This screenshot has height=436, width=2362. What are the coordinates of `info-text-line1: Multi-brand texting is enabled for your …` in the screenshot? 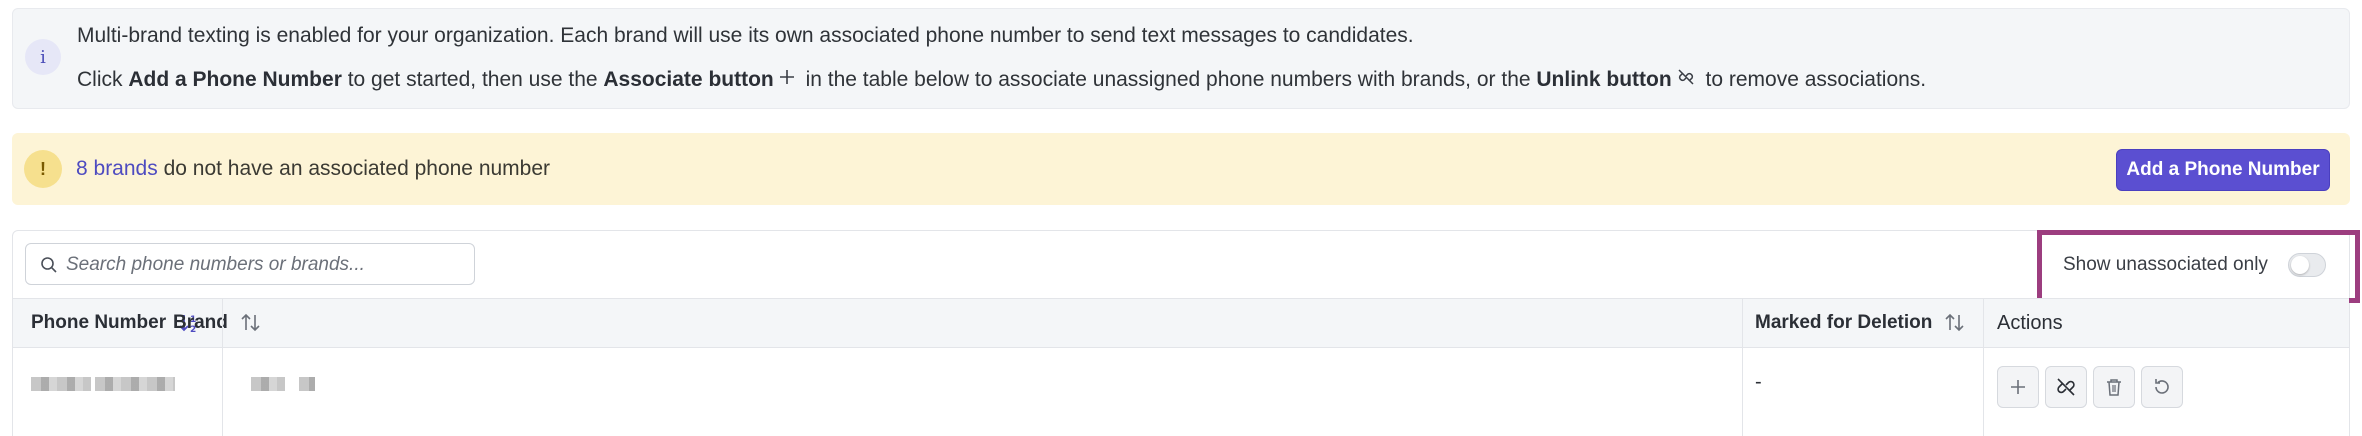 It's located at (745, 35).